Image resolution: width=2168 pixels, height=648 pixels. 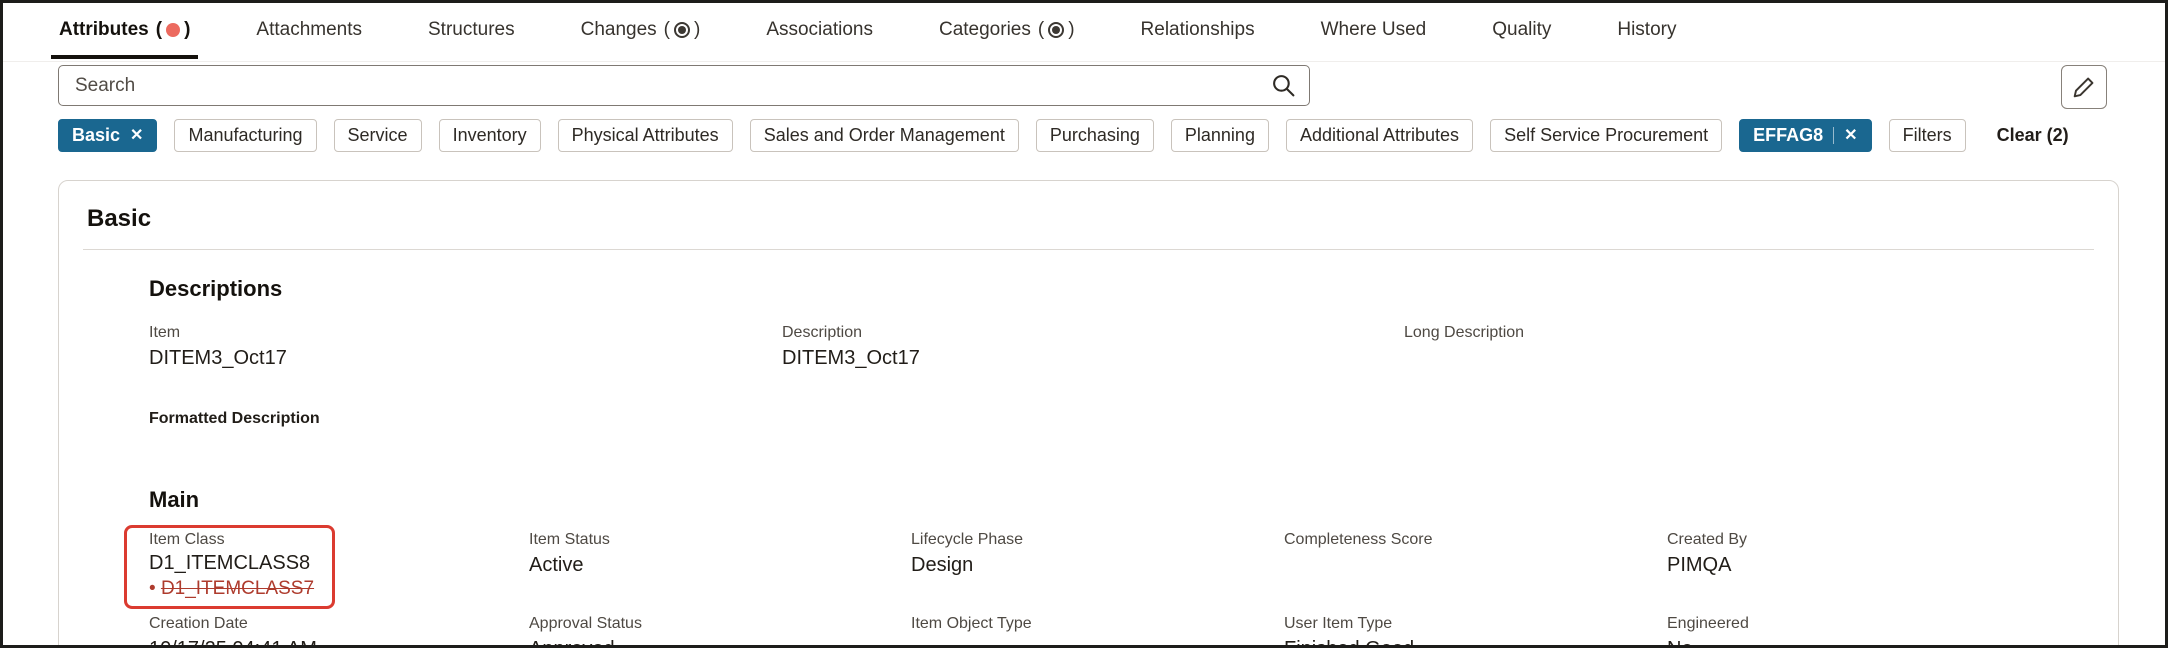 What do you see at coordinates (465, 347) in the screenshot?
I see `field-item: Item DITEM3_Oct17` at bounding box center [465, 347].